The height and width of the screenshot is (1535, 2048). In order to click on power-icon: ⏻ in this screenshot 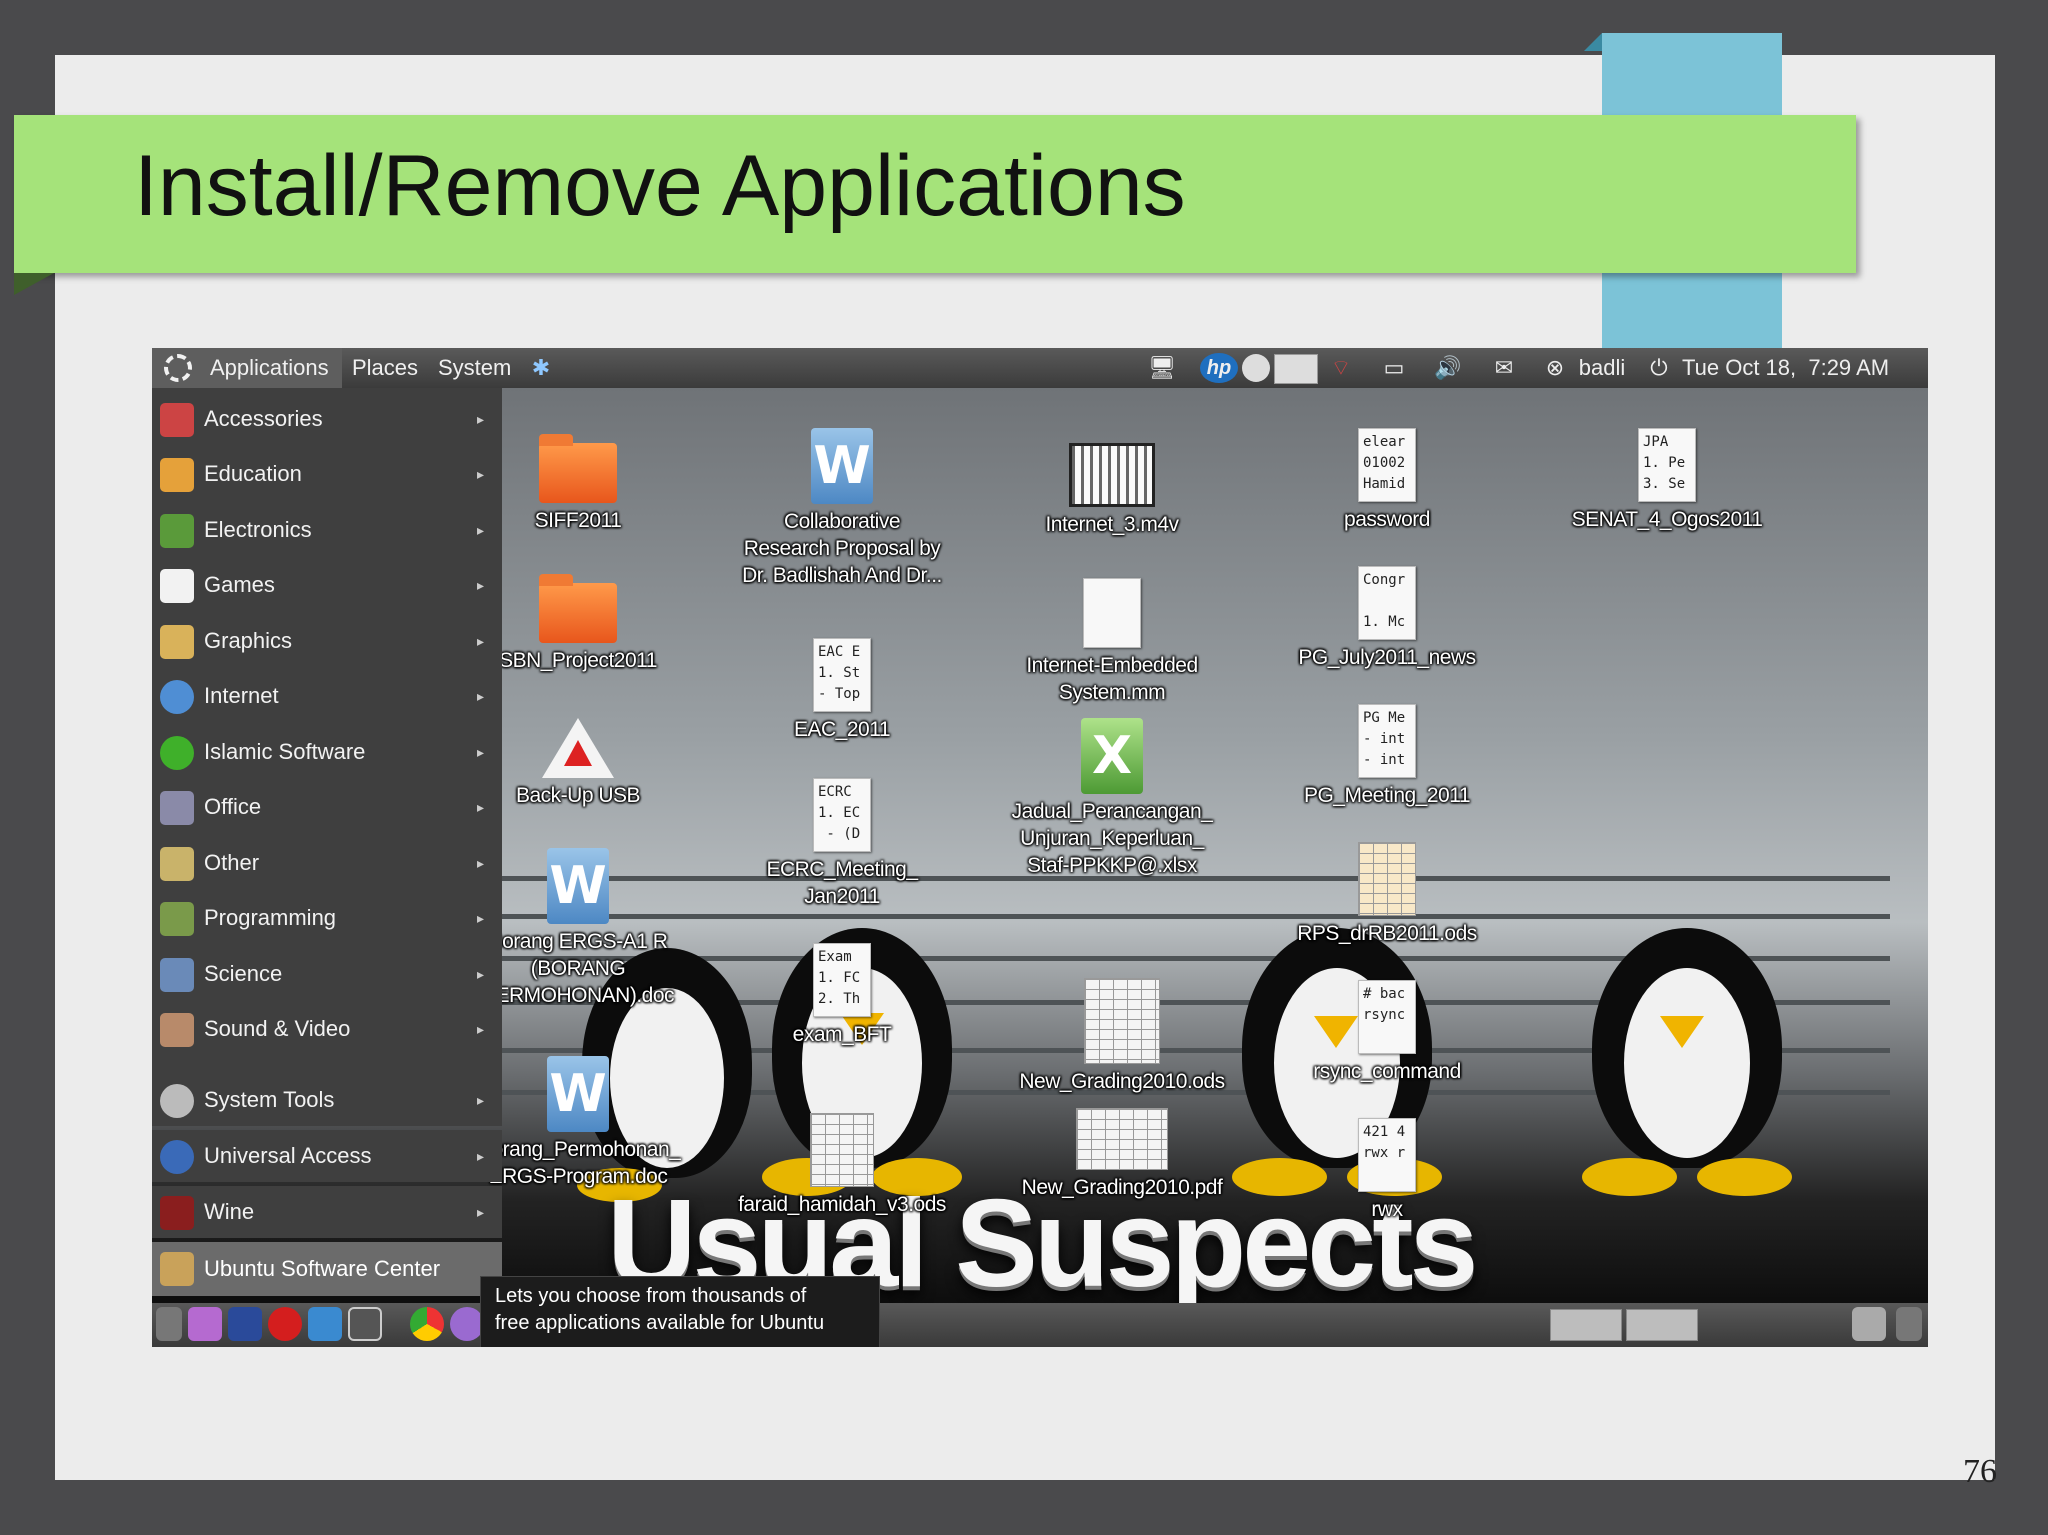, I will do `click(1659, 368)`.